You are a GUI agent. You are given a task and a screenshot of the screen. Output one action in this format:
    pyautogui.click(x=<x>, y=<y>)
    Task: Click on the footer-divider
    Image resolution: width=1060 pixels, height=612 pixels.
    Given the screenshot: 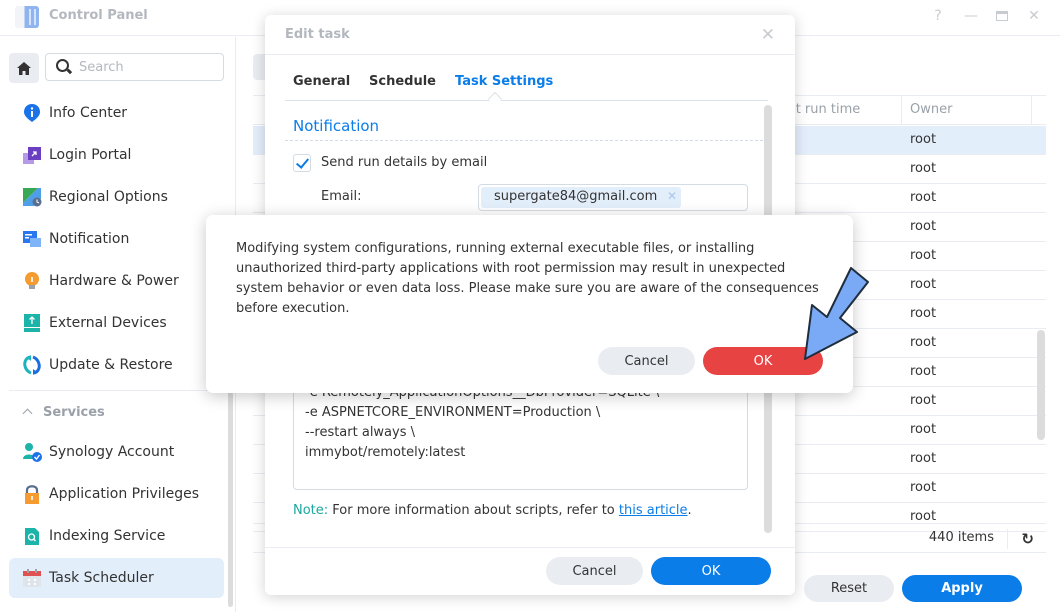 What is the action you would take?
    pyautogui.click(x=530, y=547)
    